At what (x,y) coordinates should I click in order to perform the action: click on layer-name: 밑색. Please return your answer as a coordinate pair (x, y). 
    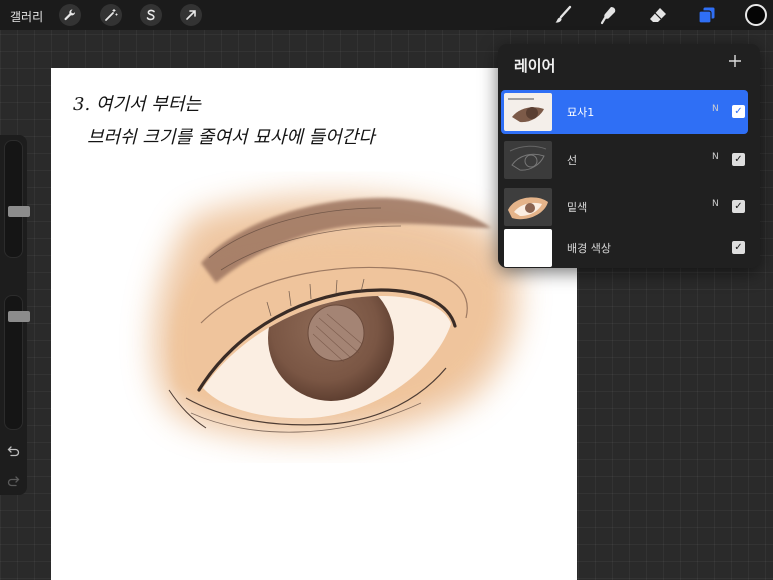
    Looking at the image, I should click on (577, 207).